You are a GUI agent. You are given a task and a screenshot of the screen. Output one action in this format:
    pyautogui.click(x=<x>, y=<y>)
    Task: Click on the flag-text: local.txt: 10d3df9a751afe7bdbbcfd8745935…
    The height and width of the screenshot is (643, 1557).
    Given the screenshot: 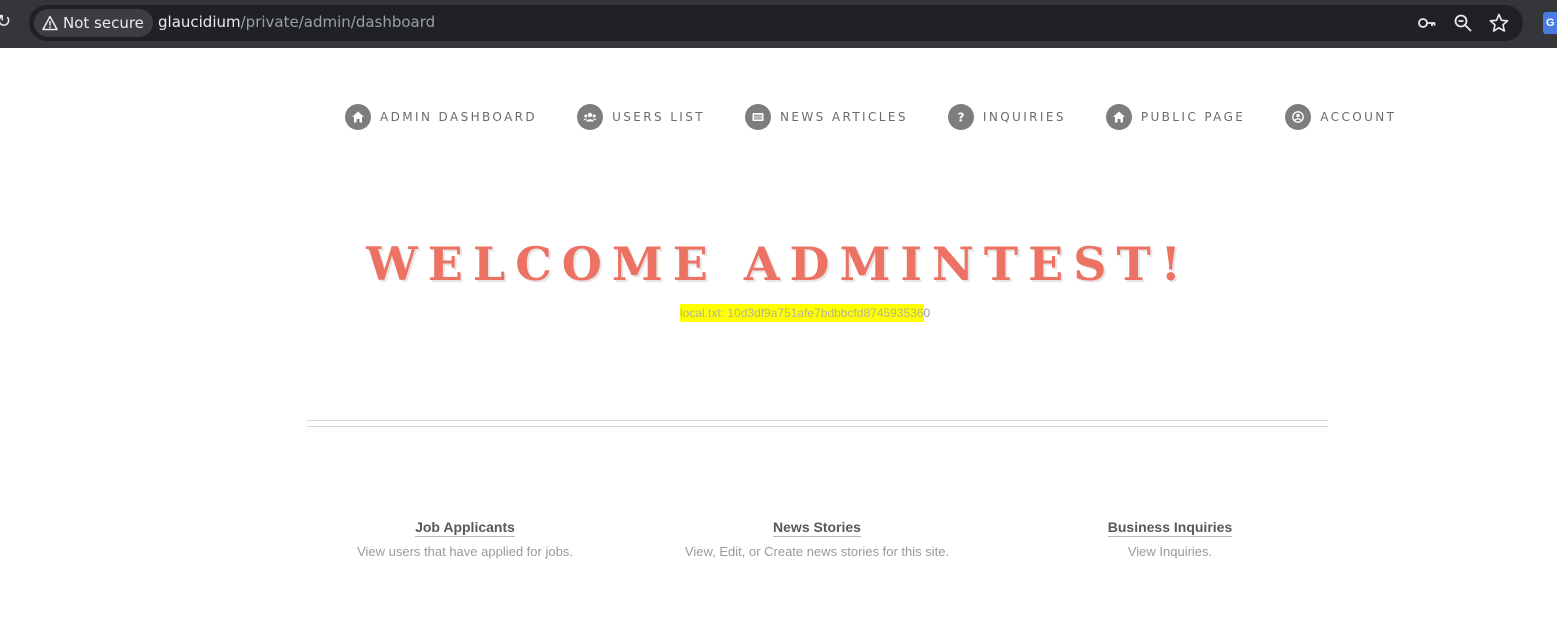 What is the action you would take?
    pyautogui.click(x=805, y=313)
    